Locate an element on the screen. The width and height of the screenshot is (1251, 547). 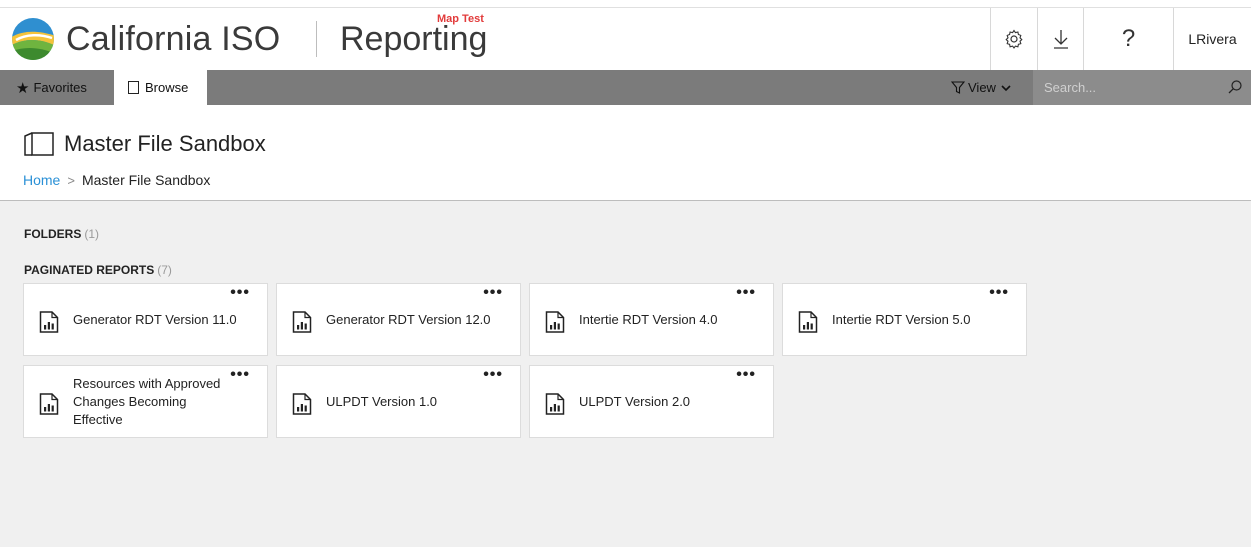
browse-label: Browse is located at coordinates (167, 87).